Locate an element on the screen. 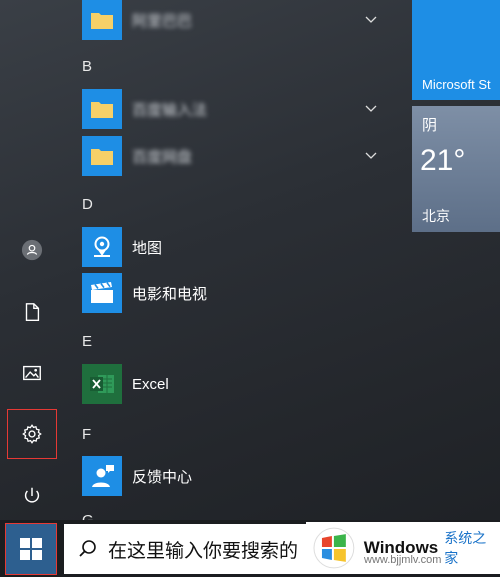  search-icon is located at coordinates (87, 548).